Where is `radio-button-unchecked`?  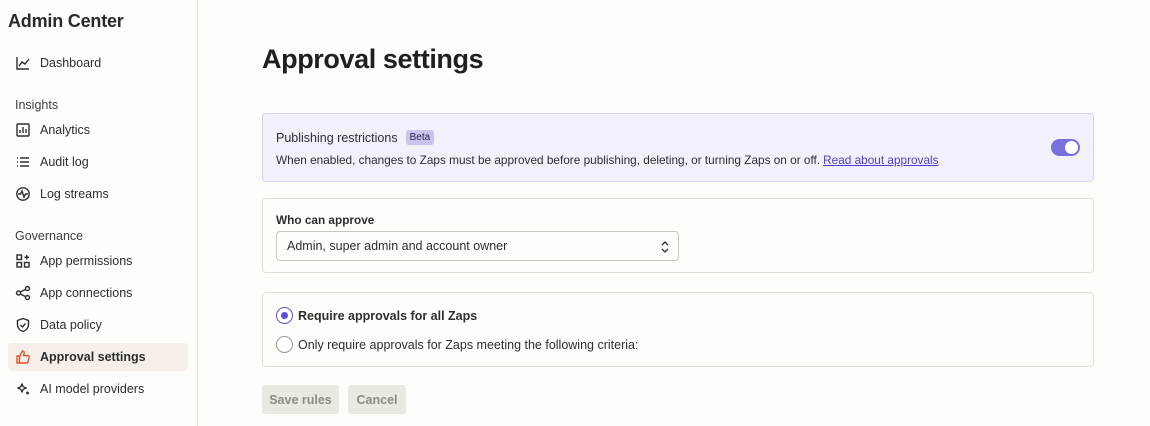 radio-button-unchecked is located at coordinates (284, 344).